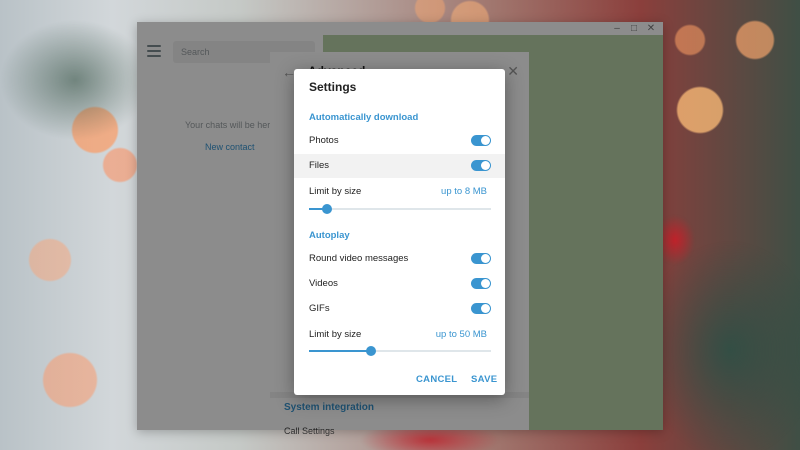 The width and height of the screenshot is (800, 450). Describe the element at coordinates (481, 165) in the screenshot. I see `files-toggle` at that location.